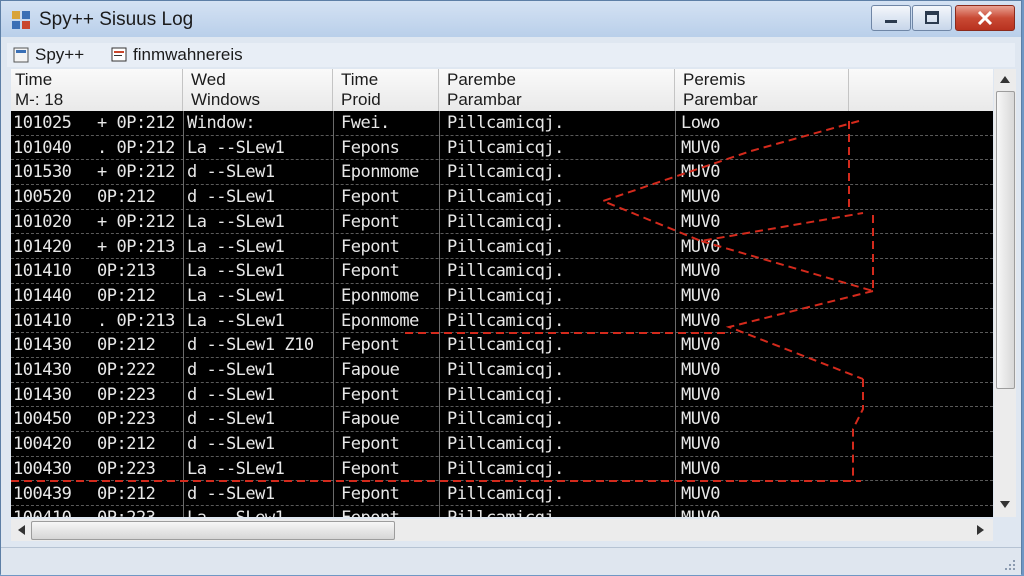 This screenshot has width=1024, height=576. I want to click on scroll-down-button, so click(1005, 505).